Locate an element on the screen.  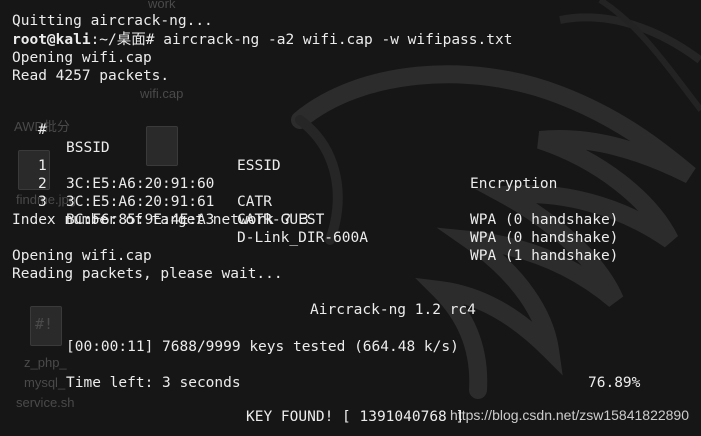
watermark: https://blog.csdn.net/zsw15841822890 is located at coordinates (569, 415).